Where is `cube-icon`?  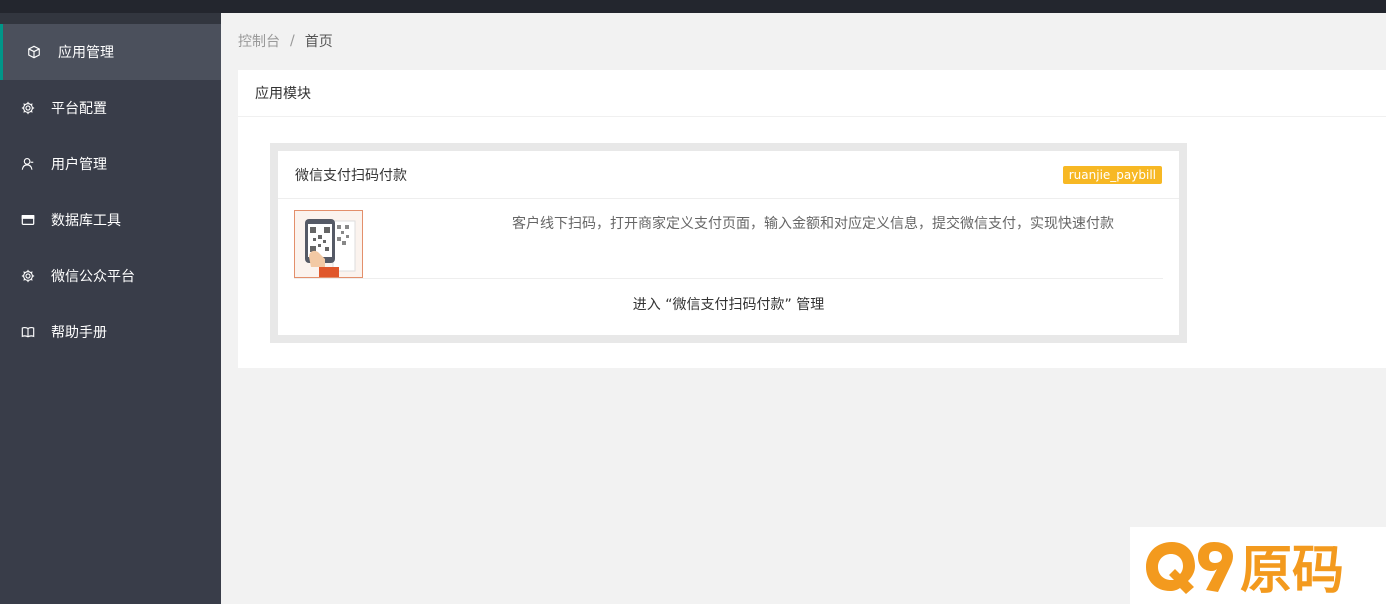 cube-icon is located at coordinates (34, 52).